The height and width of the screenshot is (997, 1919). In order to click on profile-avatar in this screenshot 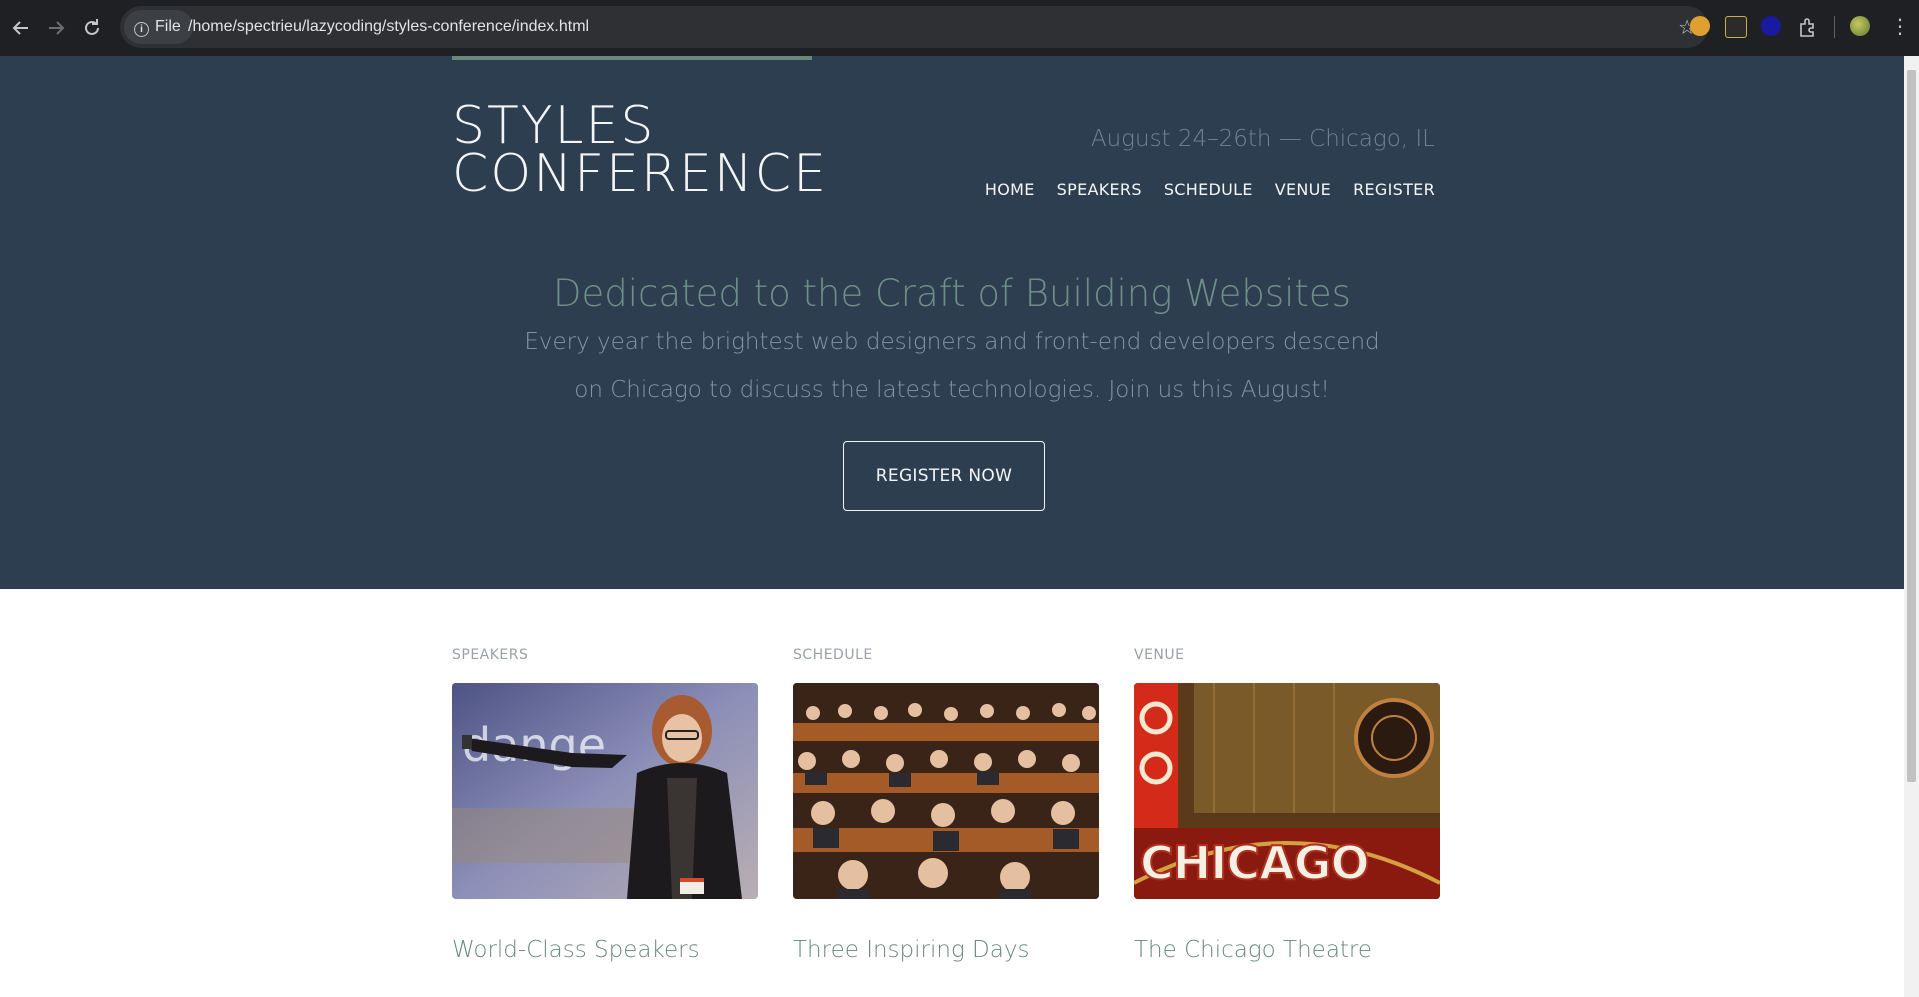, I will do `click(1860, 26)`.